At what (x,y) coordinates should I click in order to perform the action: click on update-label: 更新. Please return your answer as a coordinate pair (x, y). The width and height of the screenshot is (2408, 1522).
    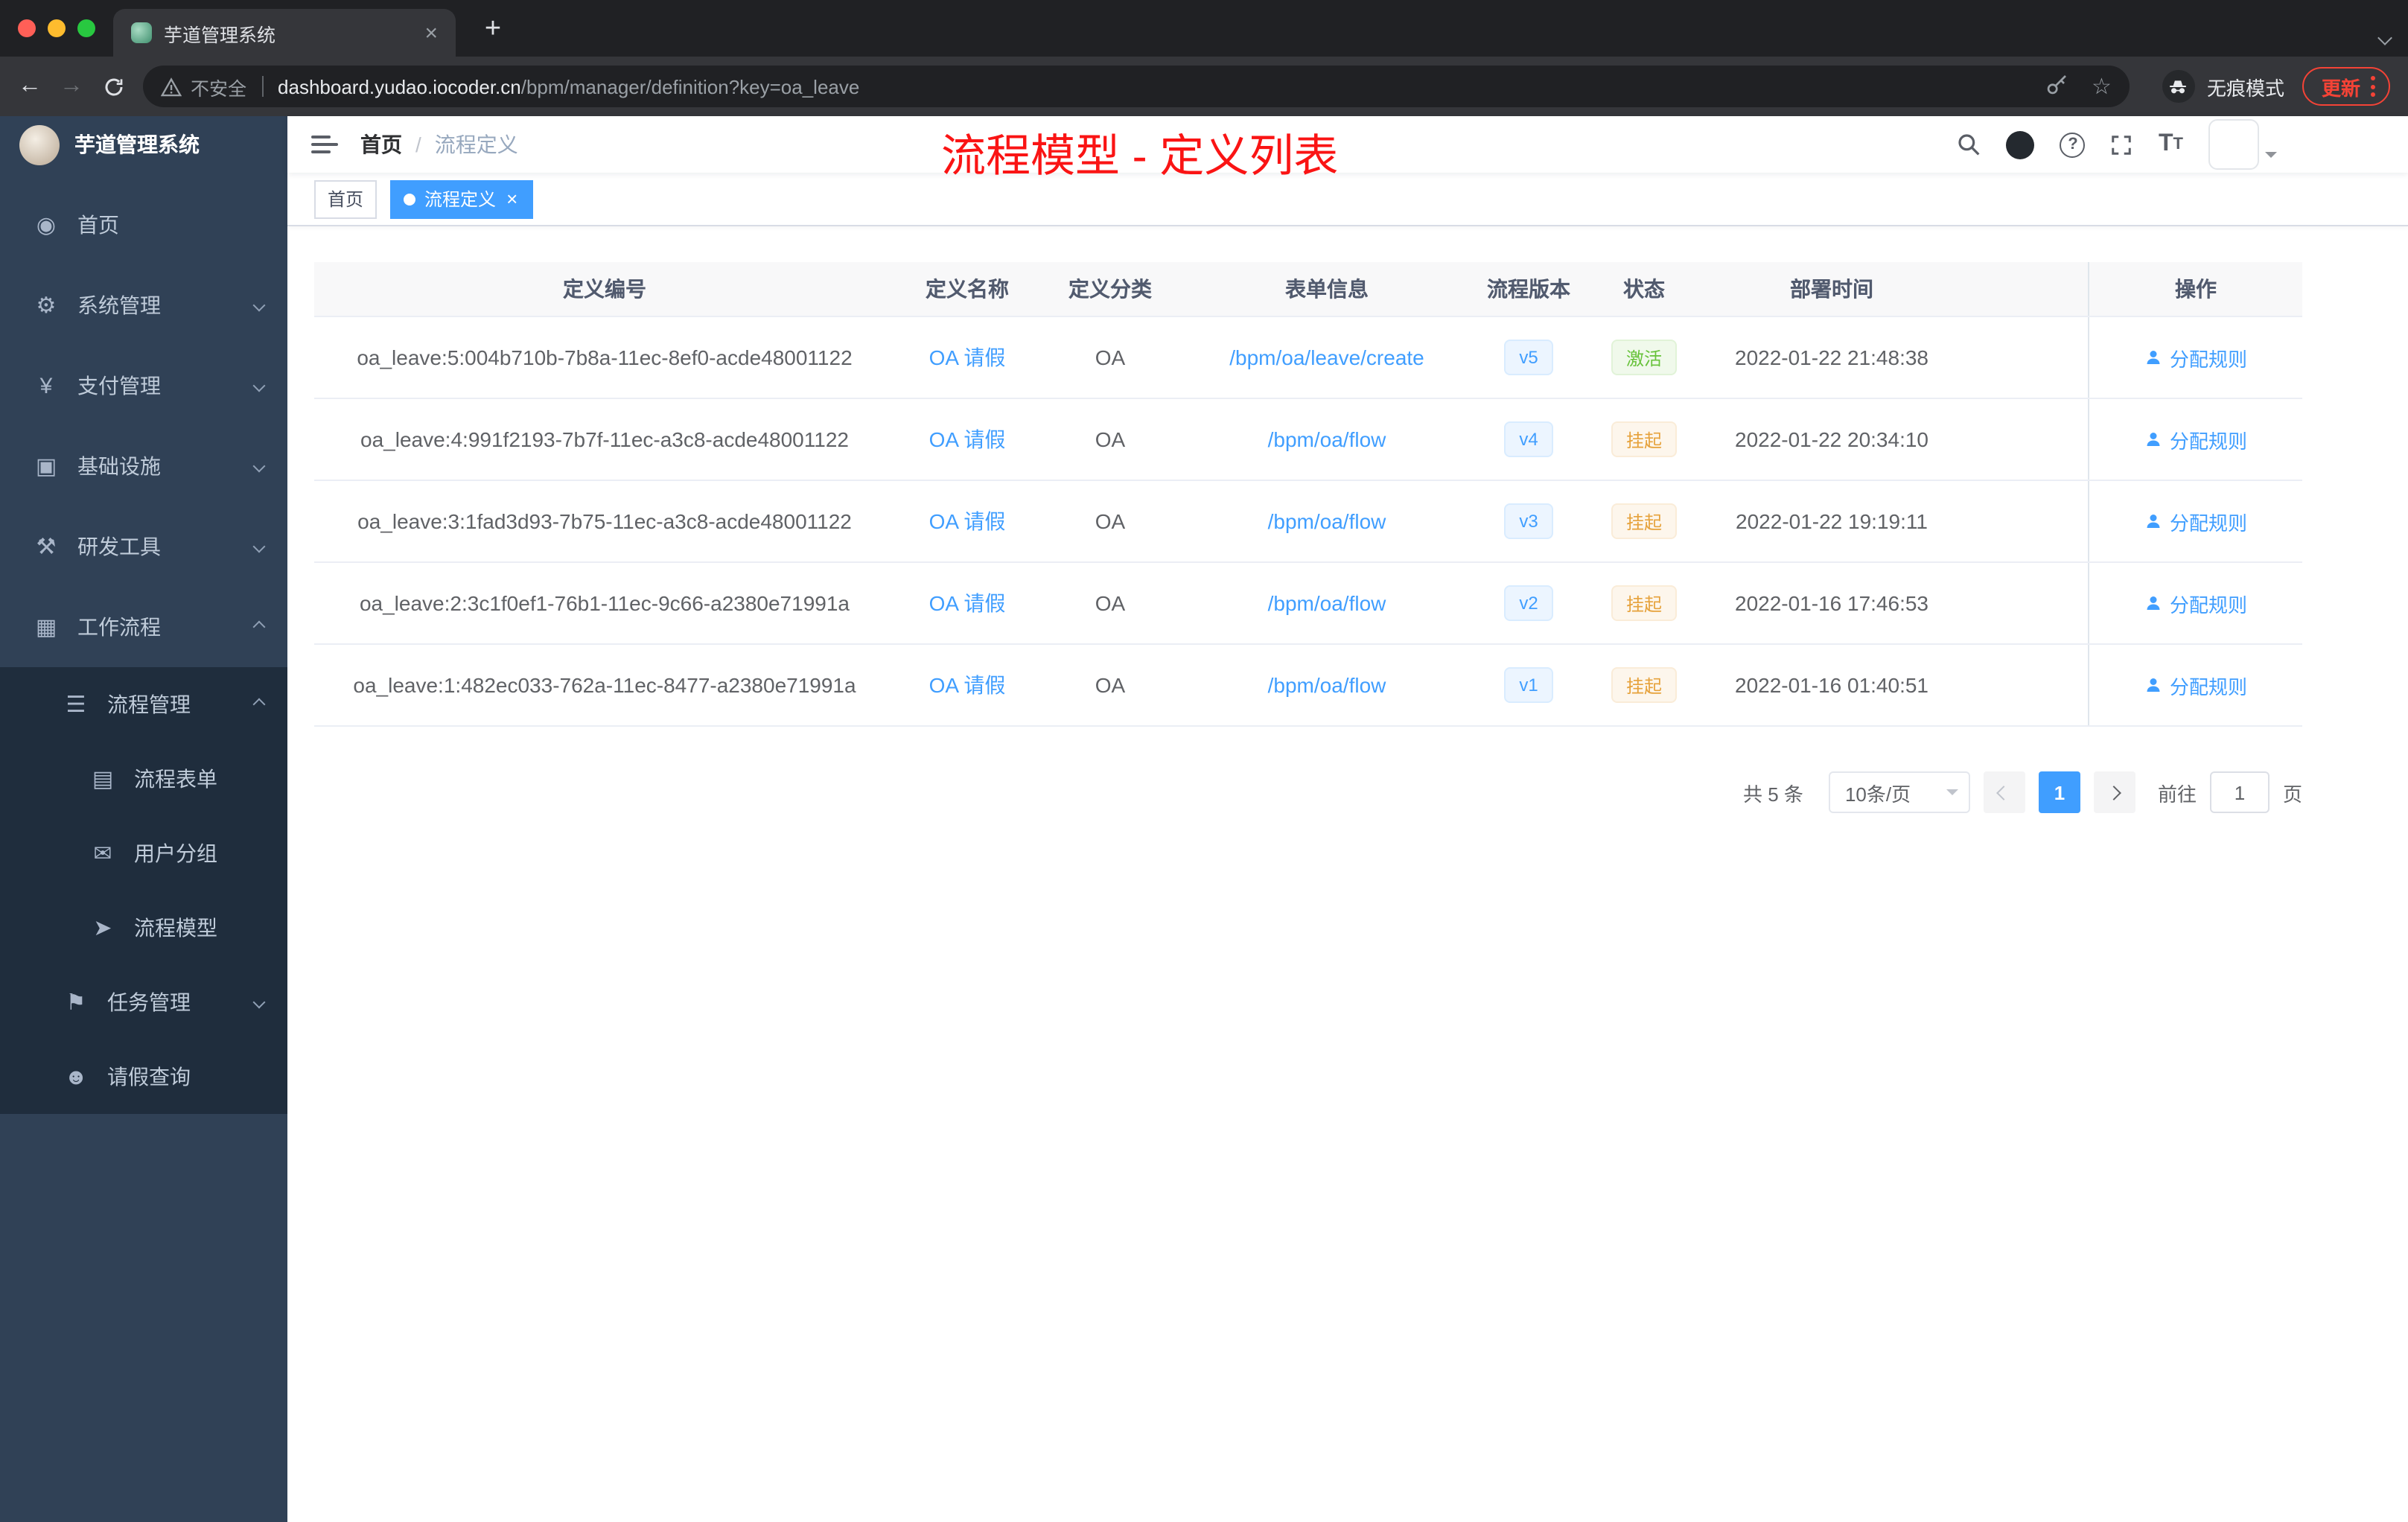
    Looking at the image, I should click on (2340, 88).